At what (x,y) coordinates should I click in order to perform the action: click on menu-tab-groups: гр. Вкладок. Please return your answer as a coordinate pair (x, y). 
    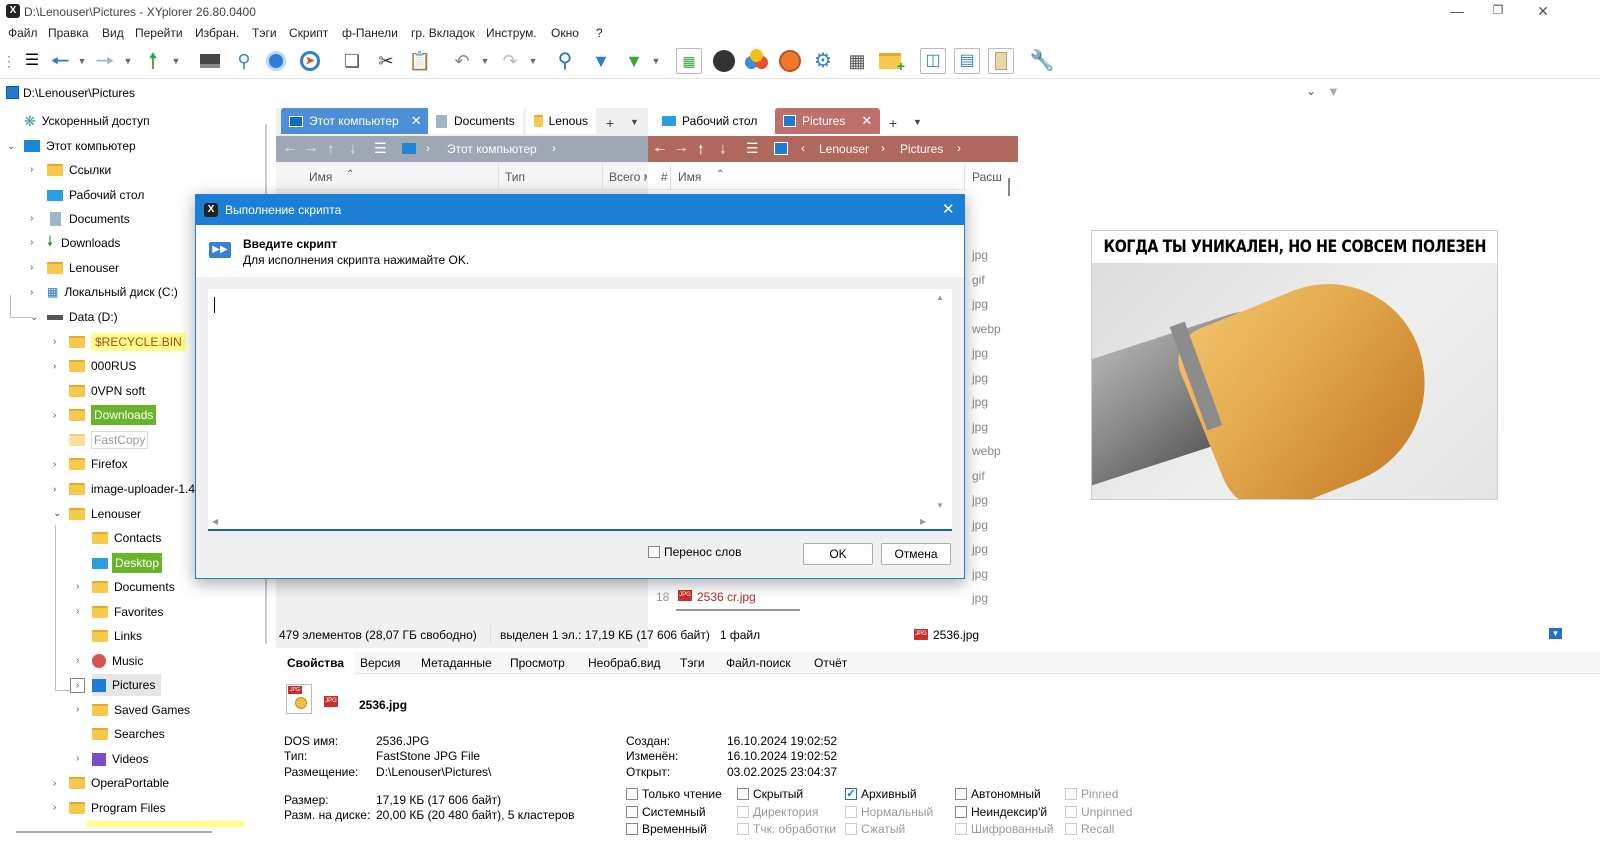
    Looking at the image, I should click on (443, 33).